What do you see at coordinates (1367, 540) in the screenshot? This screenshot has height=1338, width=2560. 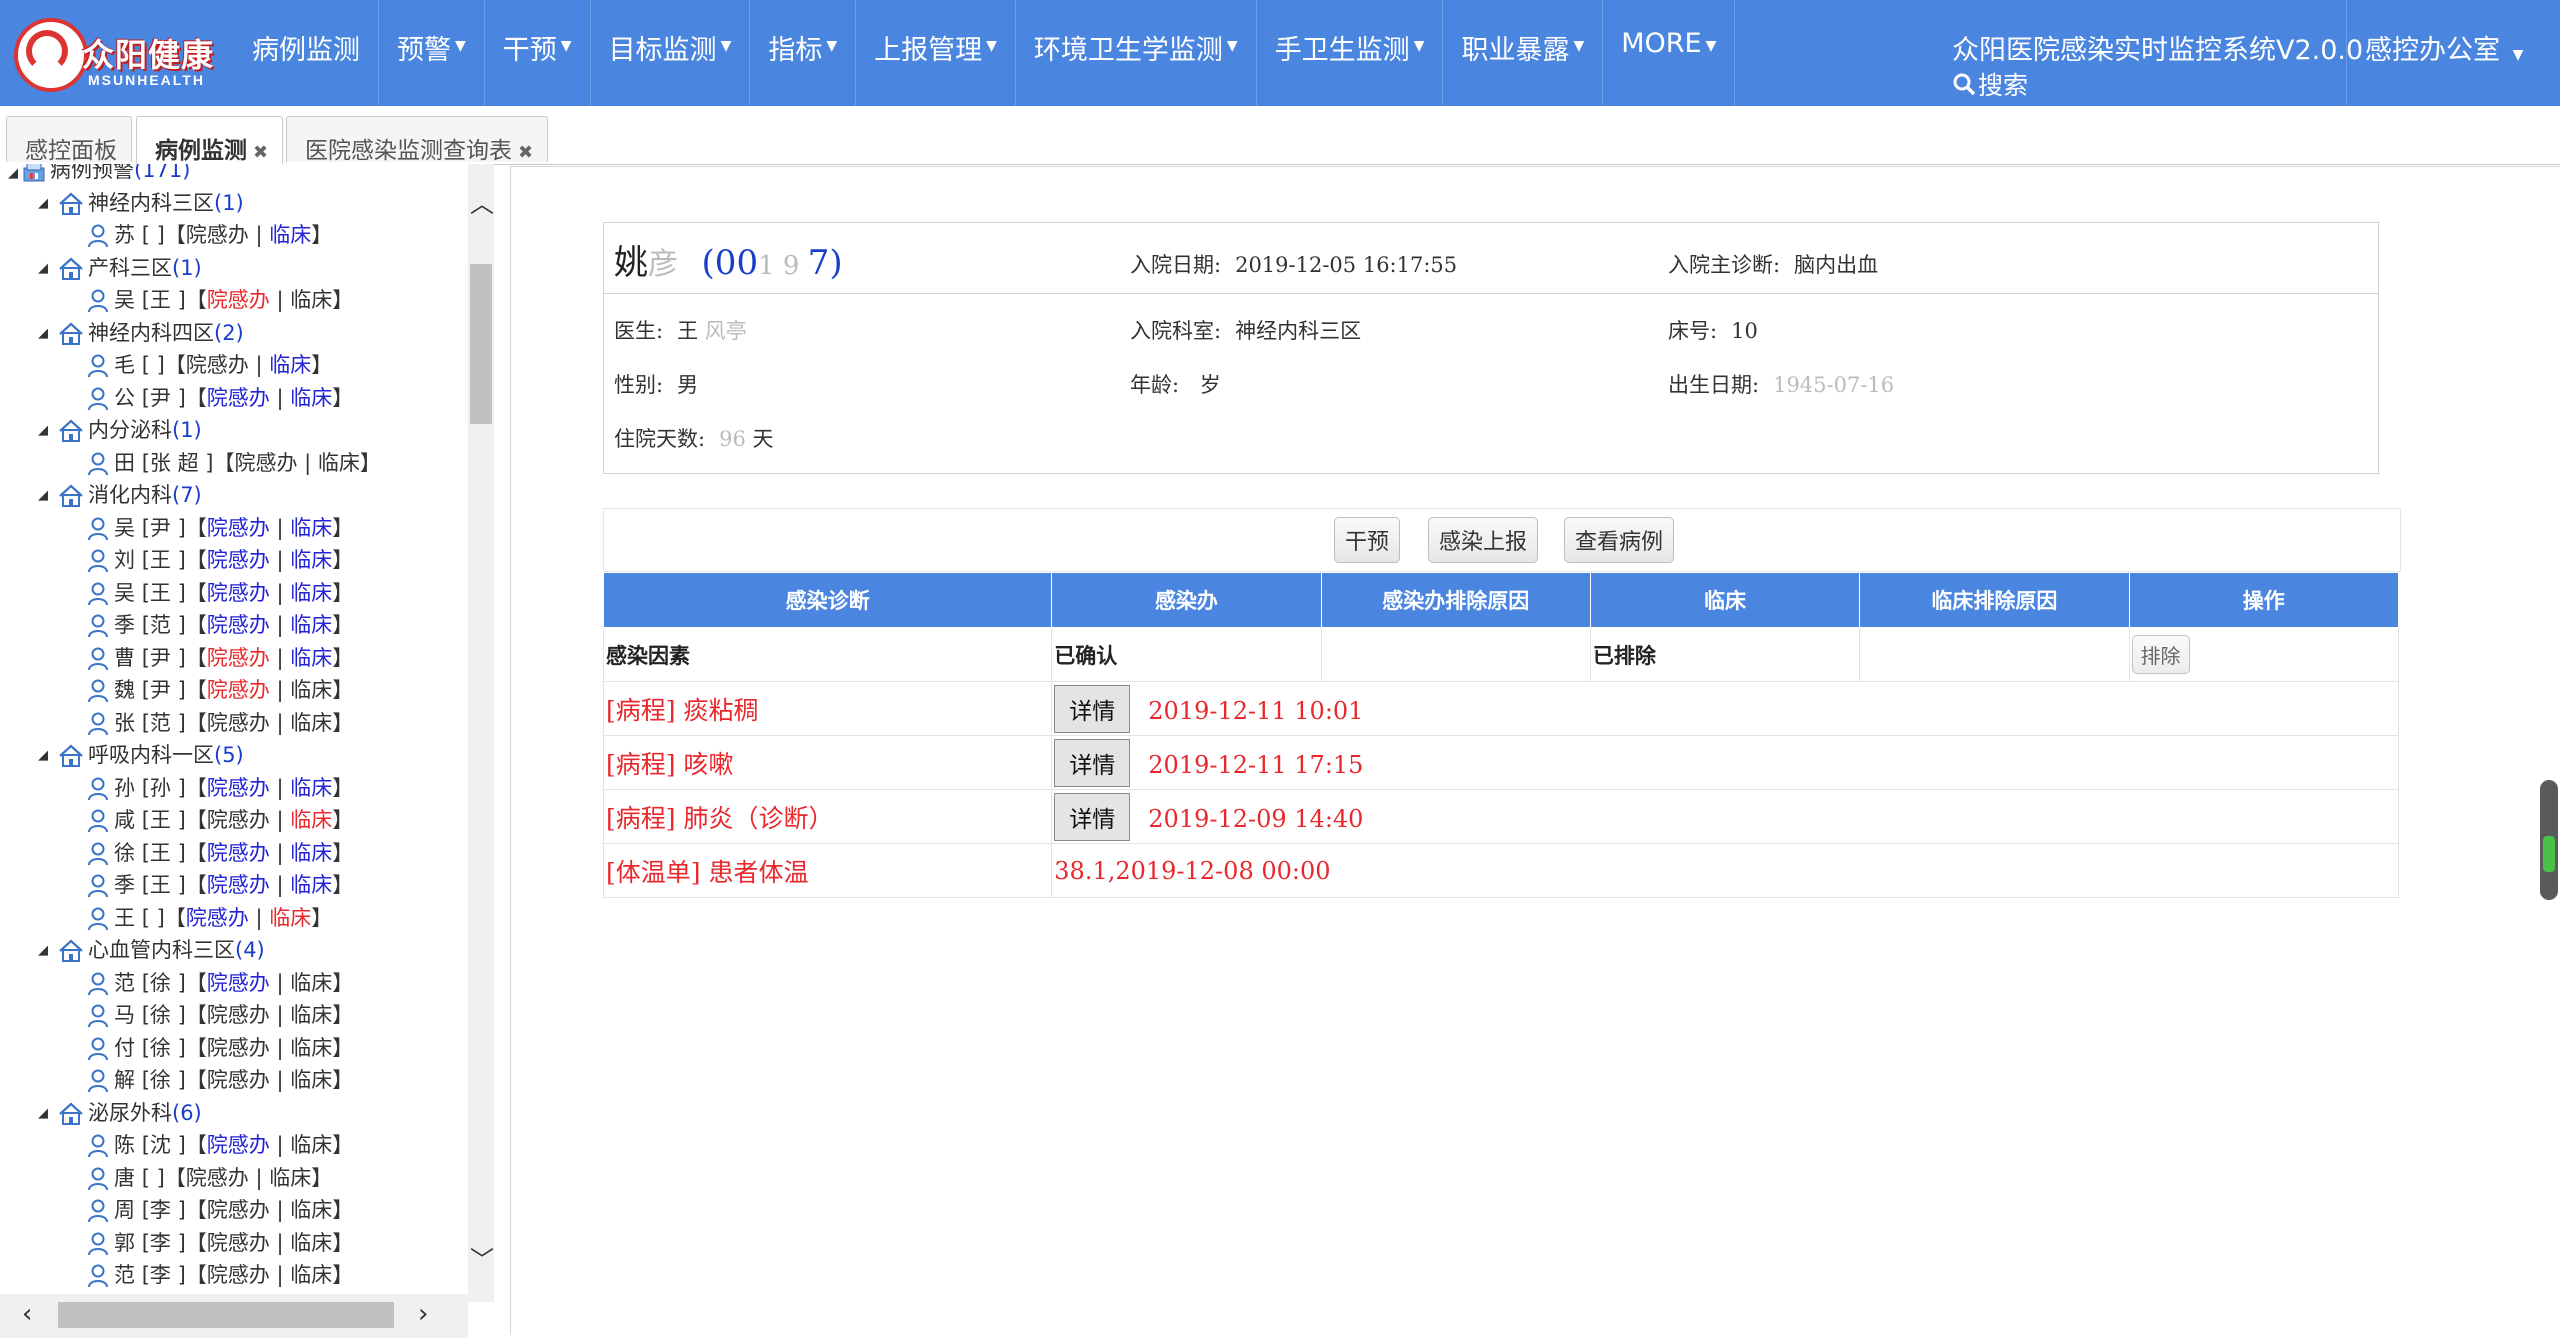 I see `intervene-button: 干预` at bounding box center [1367, 540].